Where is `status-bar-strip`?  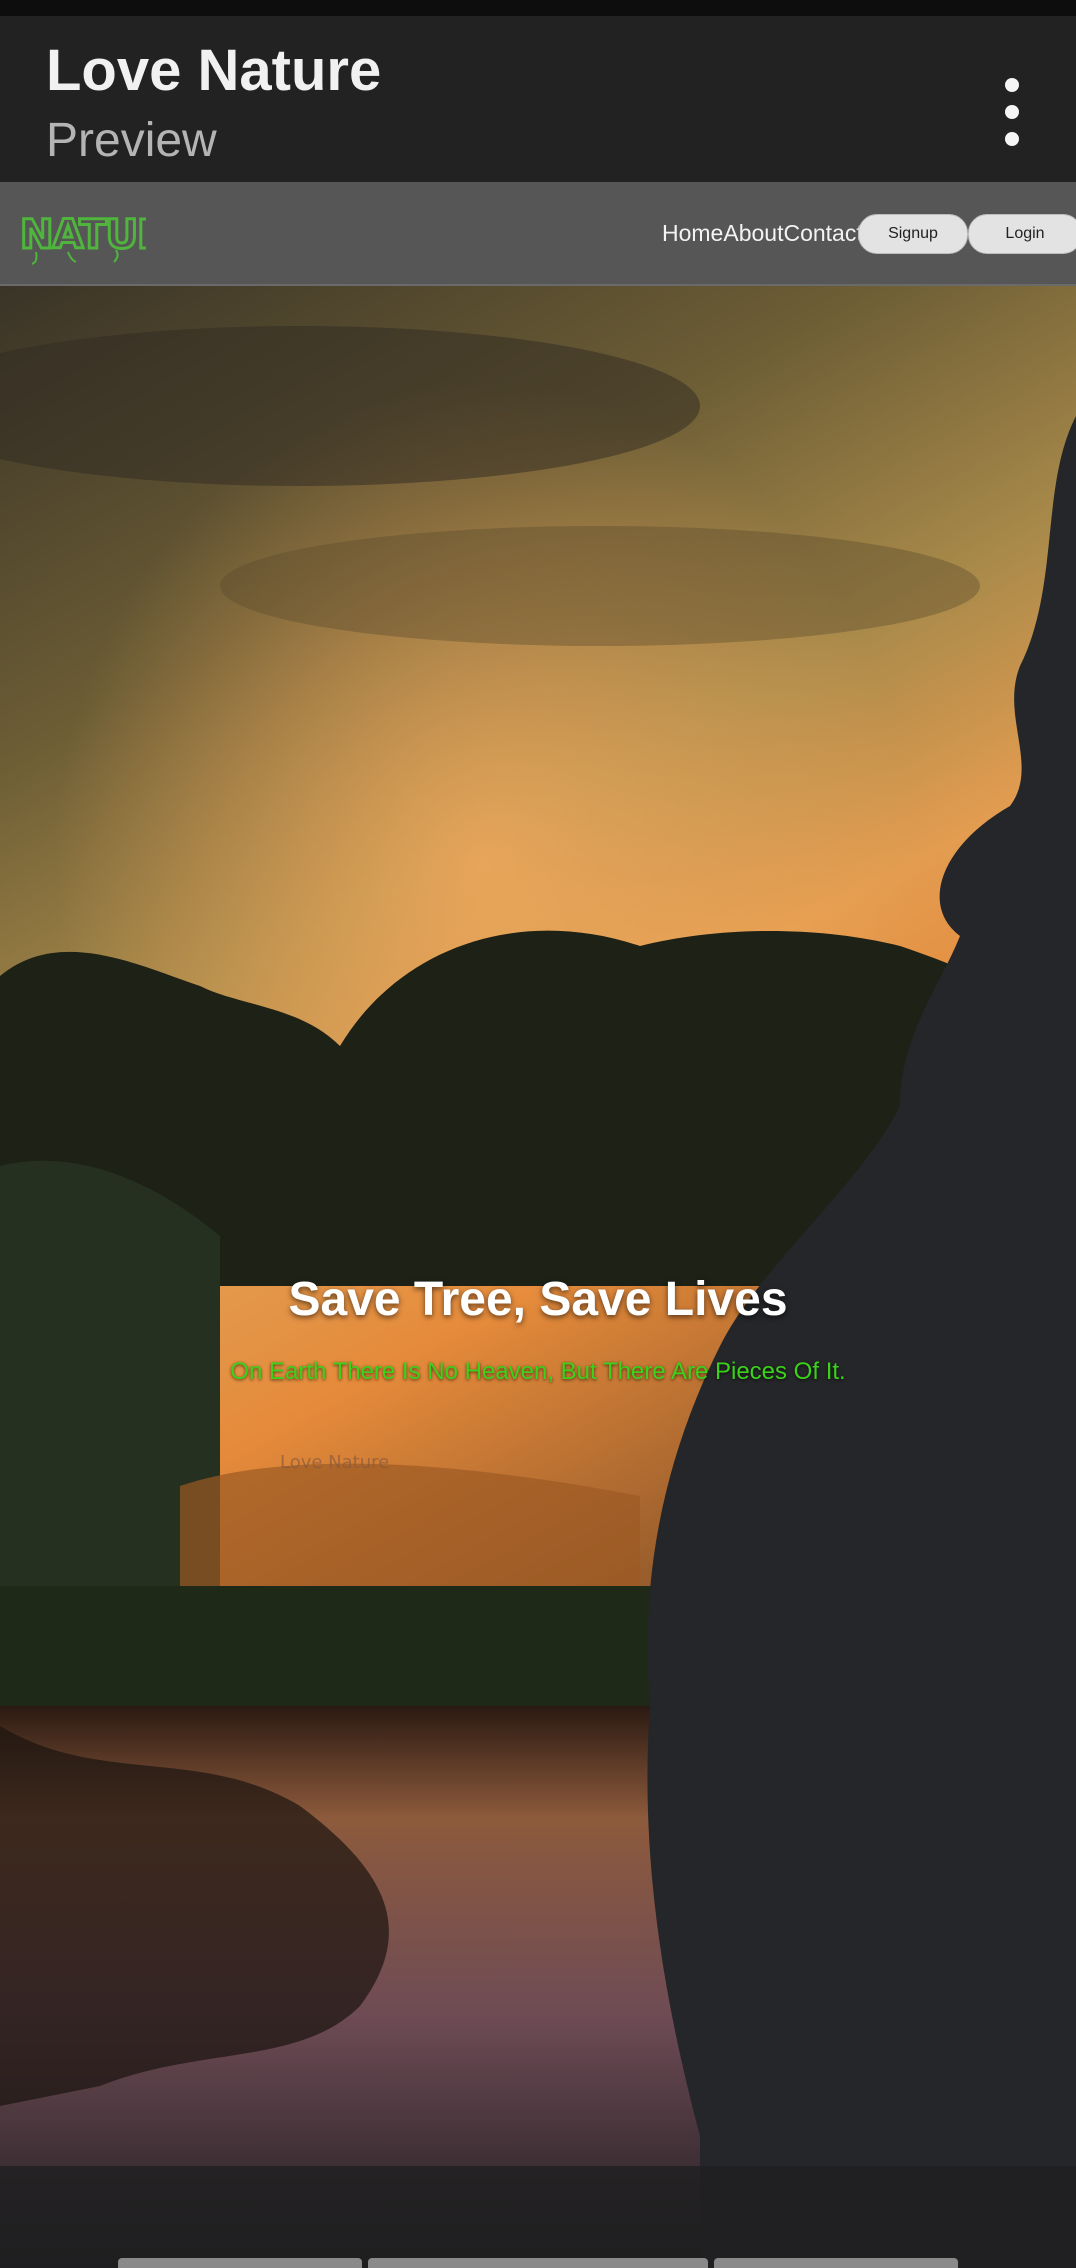
status-bar-strip is located at coordinates (538, 8).